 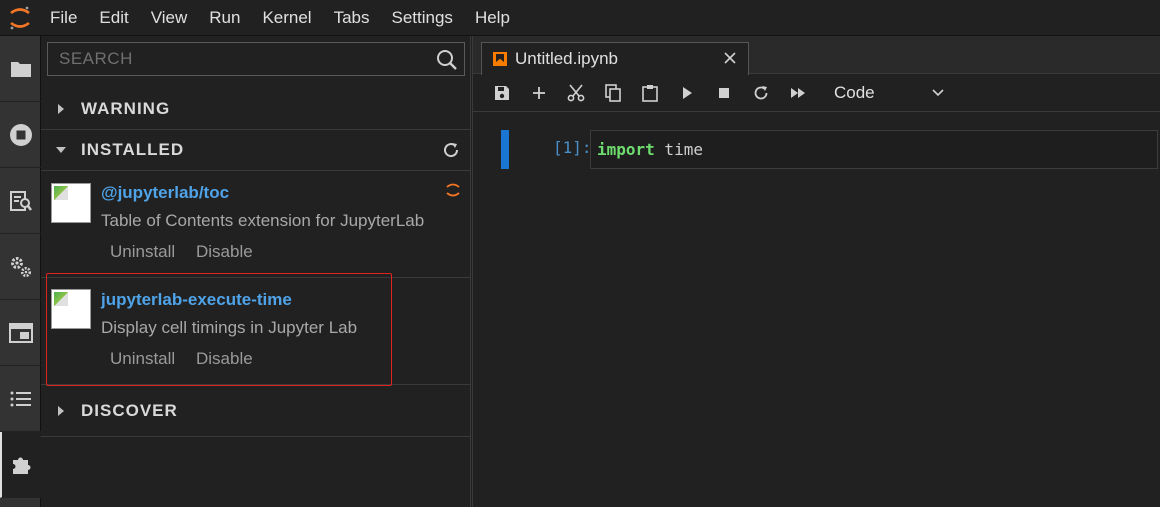 What do you see at coordinates (238, 59) in the screenshot?
I see `search-input` at bounding box center [238, 59].